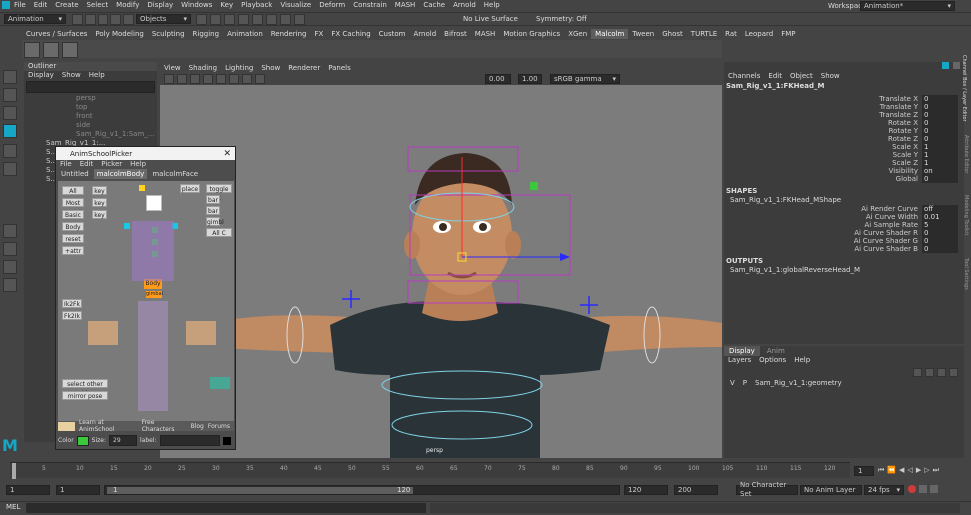 The image size is (971, 515). Describe the element at coordinates (10, 151) in the screenshot. I see `rotate-tool-icon` at that location.